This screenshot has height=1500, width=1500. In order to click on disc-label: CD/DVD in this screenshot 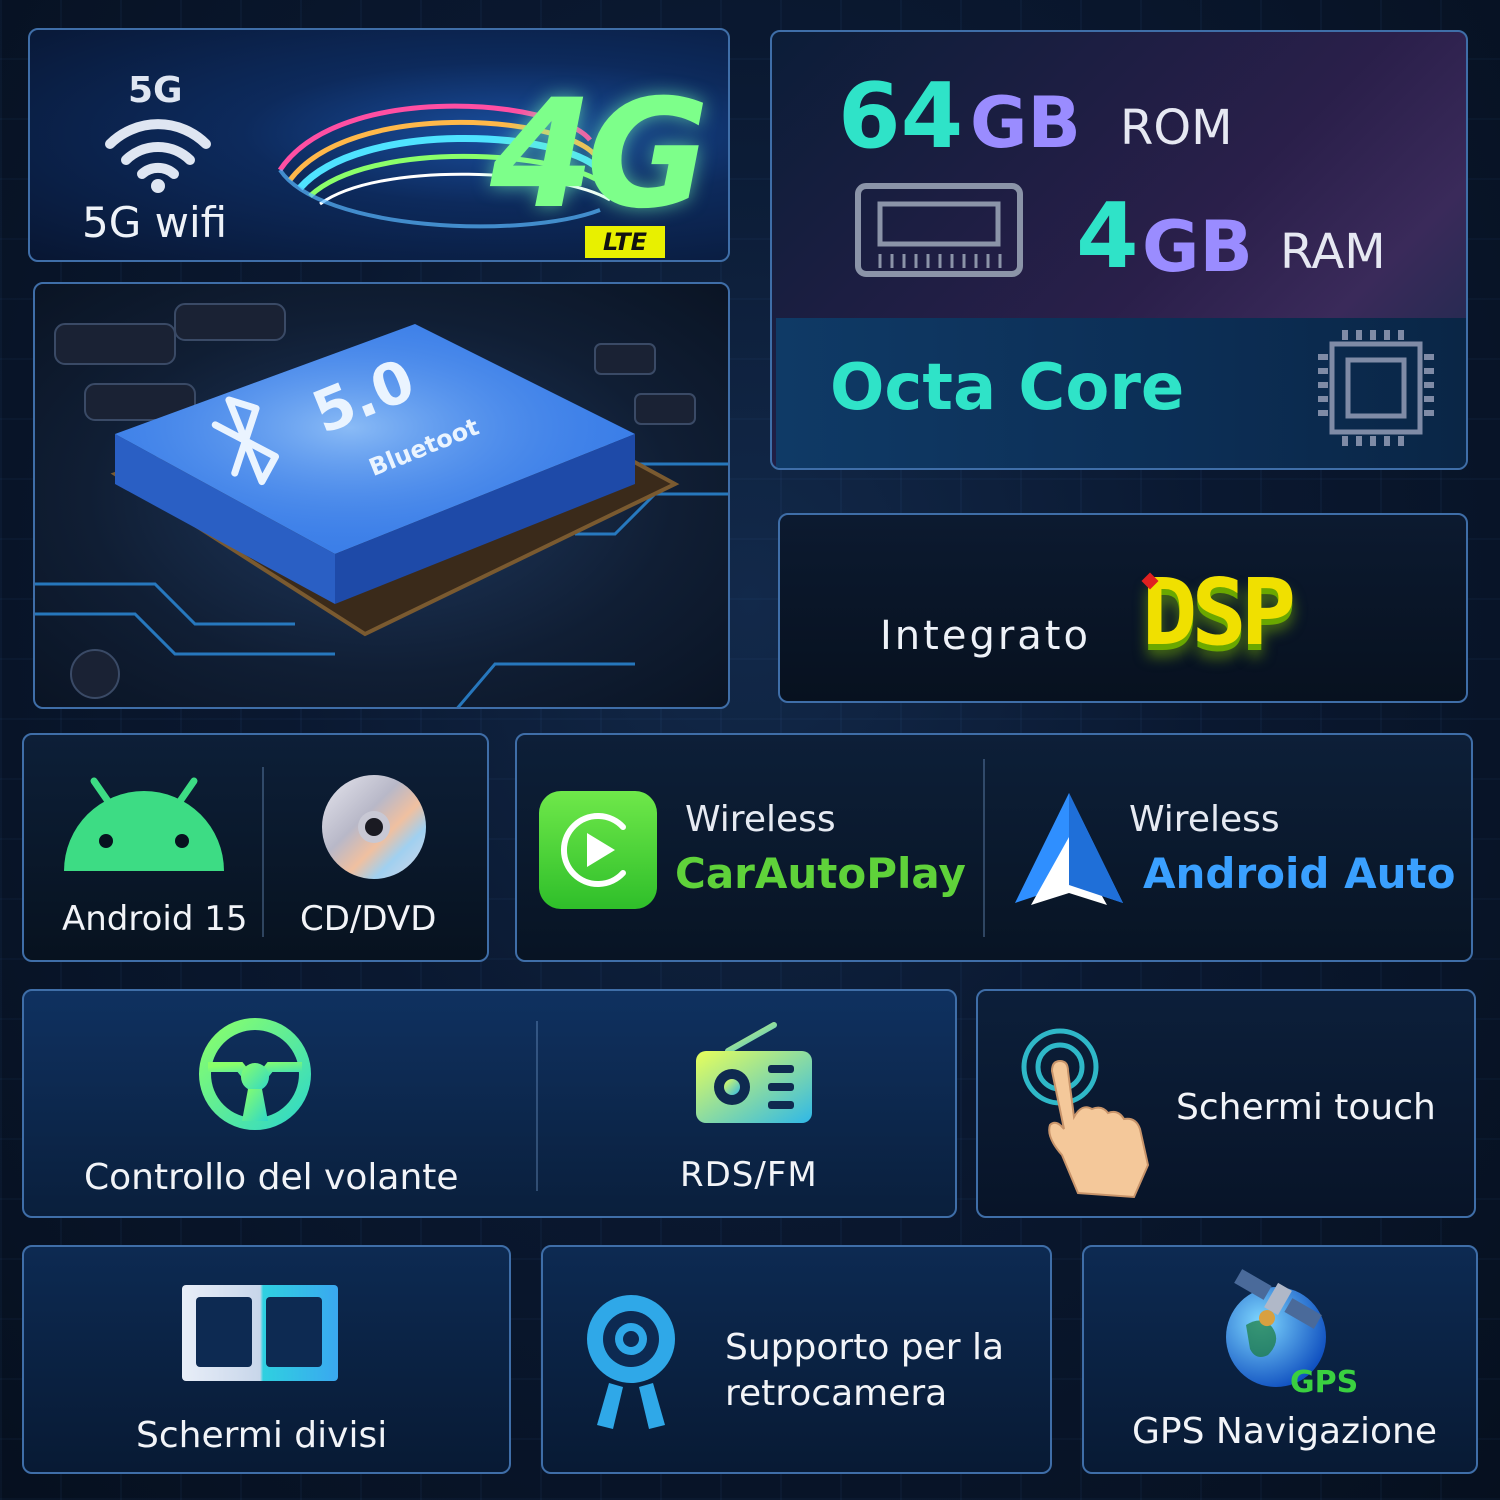, I will do `click(368, 919)`.